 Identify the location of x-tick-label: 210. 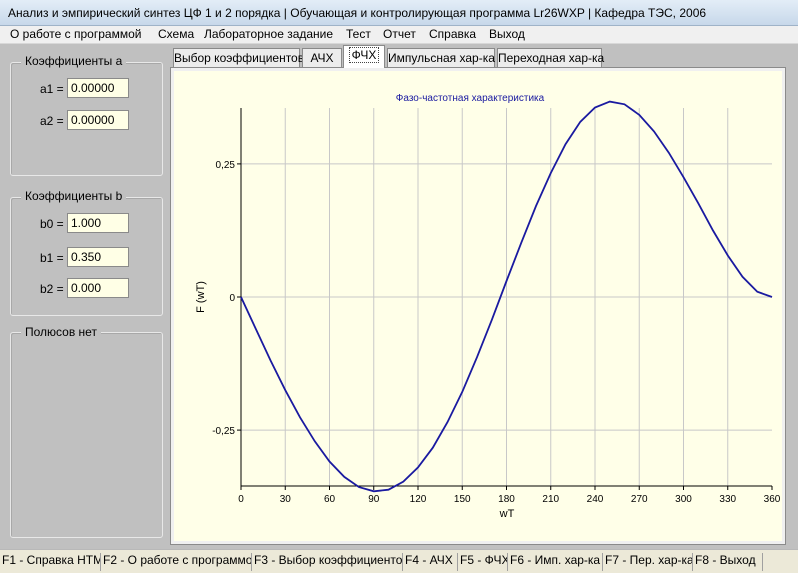
(550, 499).